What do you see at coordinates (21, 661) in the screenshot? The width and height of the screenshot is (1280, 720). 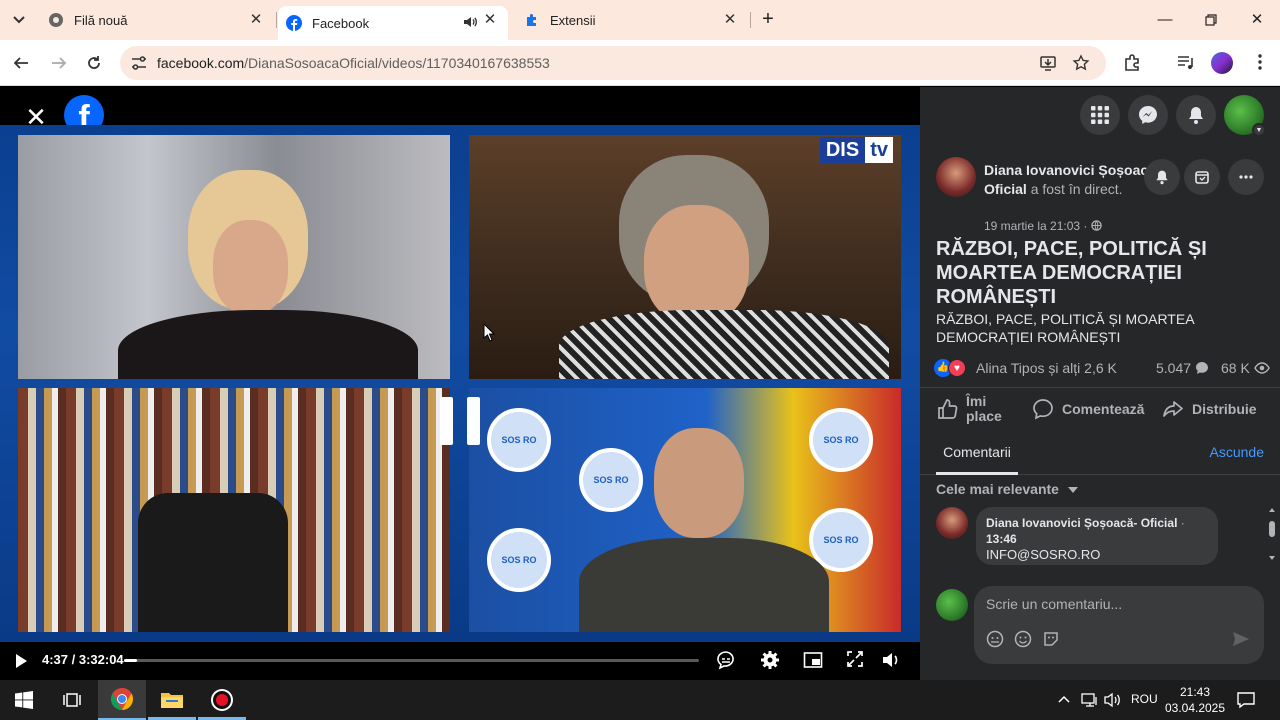 I see `play-icon` at bounding box center [21, 661].